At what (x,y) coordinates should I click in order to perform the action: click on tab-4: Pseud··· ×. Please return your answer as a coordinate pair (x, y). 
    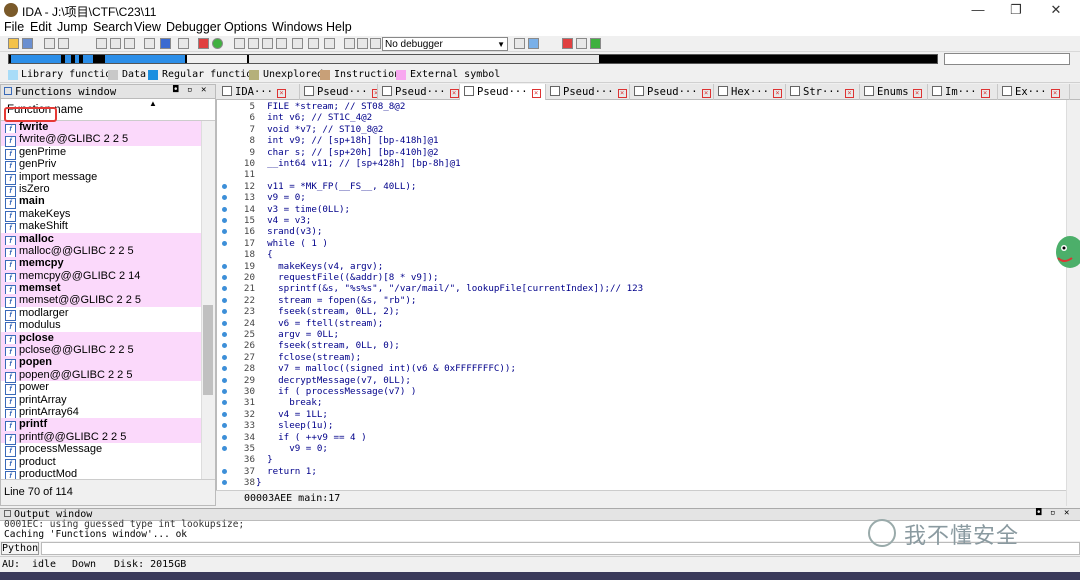
    Looking at the image, I should click on (588, 92).